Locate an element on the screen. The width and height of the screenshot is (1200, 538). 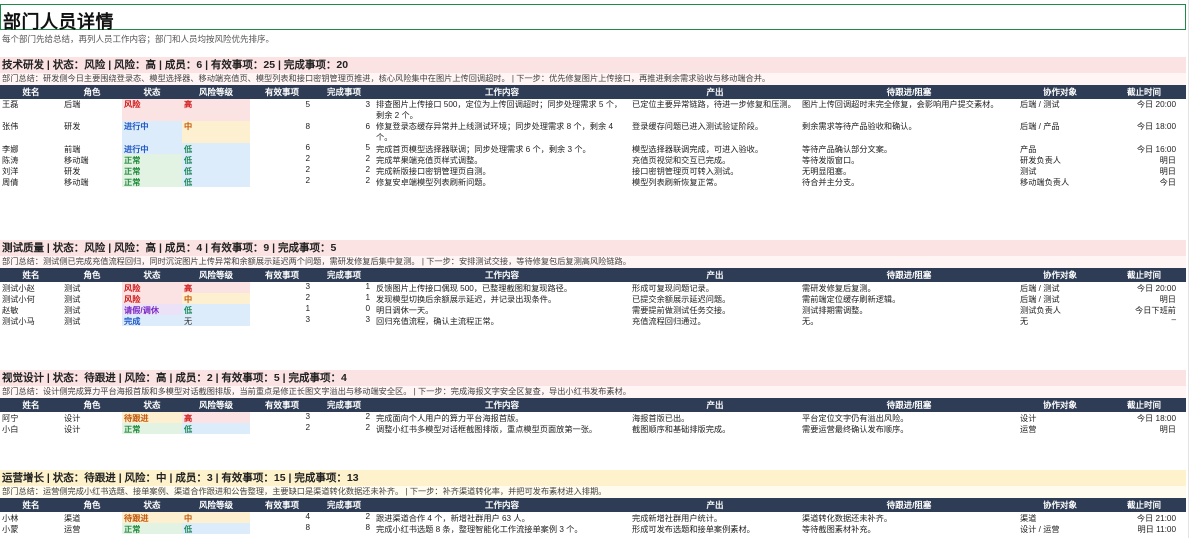
done-cell: 8 is located at coordinates (344, 528).